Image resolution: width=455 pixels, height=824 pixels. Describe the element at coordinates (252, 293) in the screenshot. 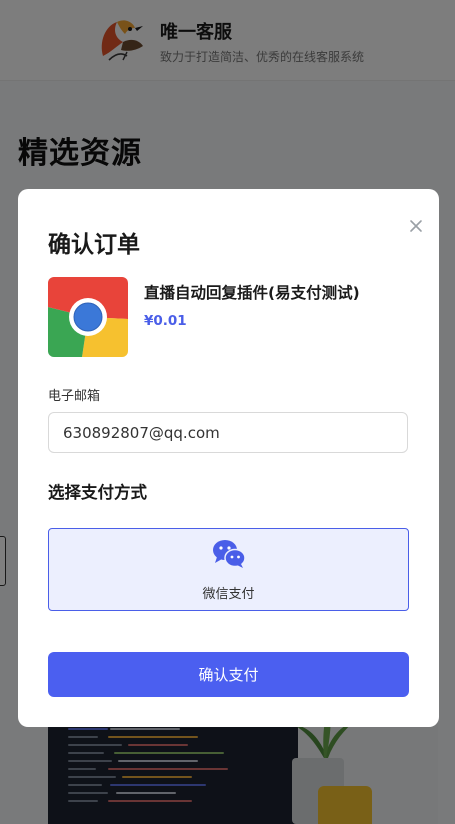

I see `product-name: 直播自动回复插件(易支付测试)` at that location.